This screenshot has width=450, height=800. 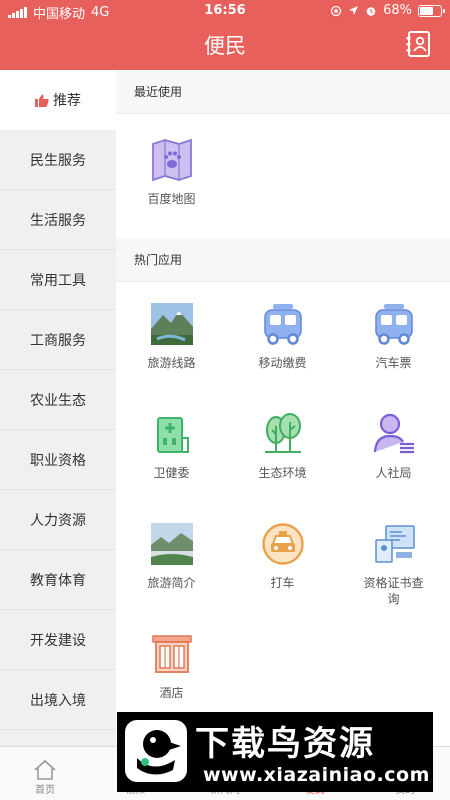 I want to click on alarm-icon, so click(x=371, y=11).